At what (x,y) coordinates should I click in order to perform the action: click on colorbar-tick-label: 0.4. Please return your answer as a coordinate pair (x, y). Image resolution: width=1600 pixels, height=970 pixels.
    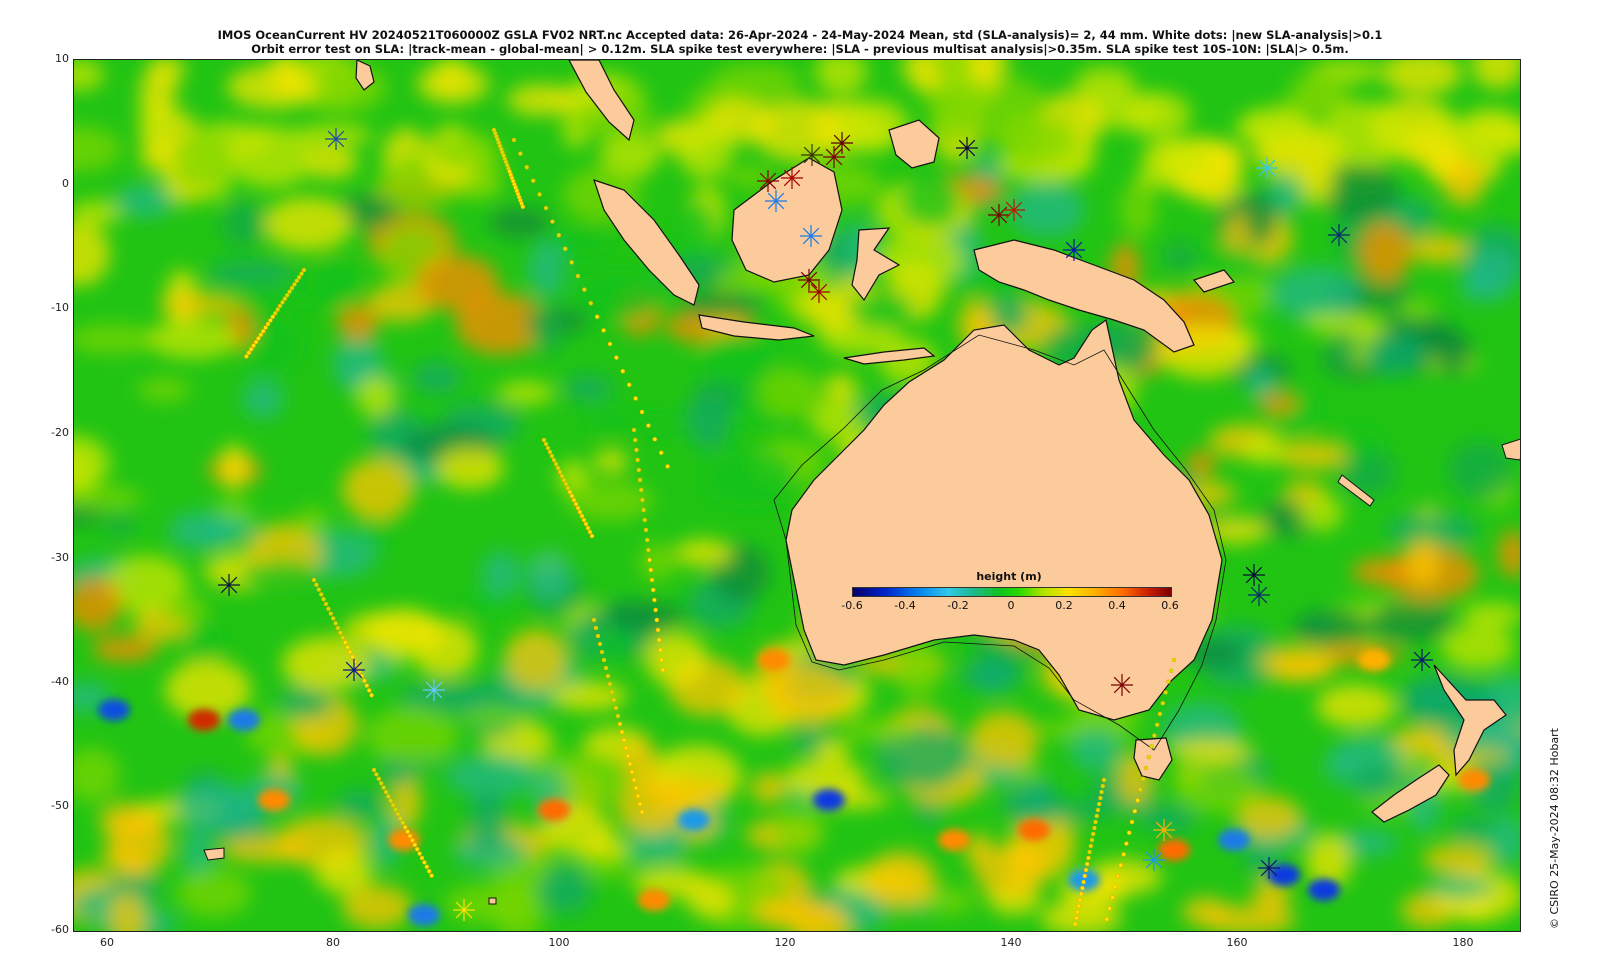
    Looking at the image, I should click on (1117, 605).